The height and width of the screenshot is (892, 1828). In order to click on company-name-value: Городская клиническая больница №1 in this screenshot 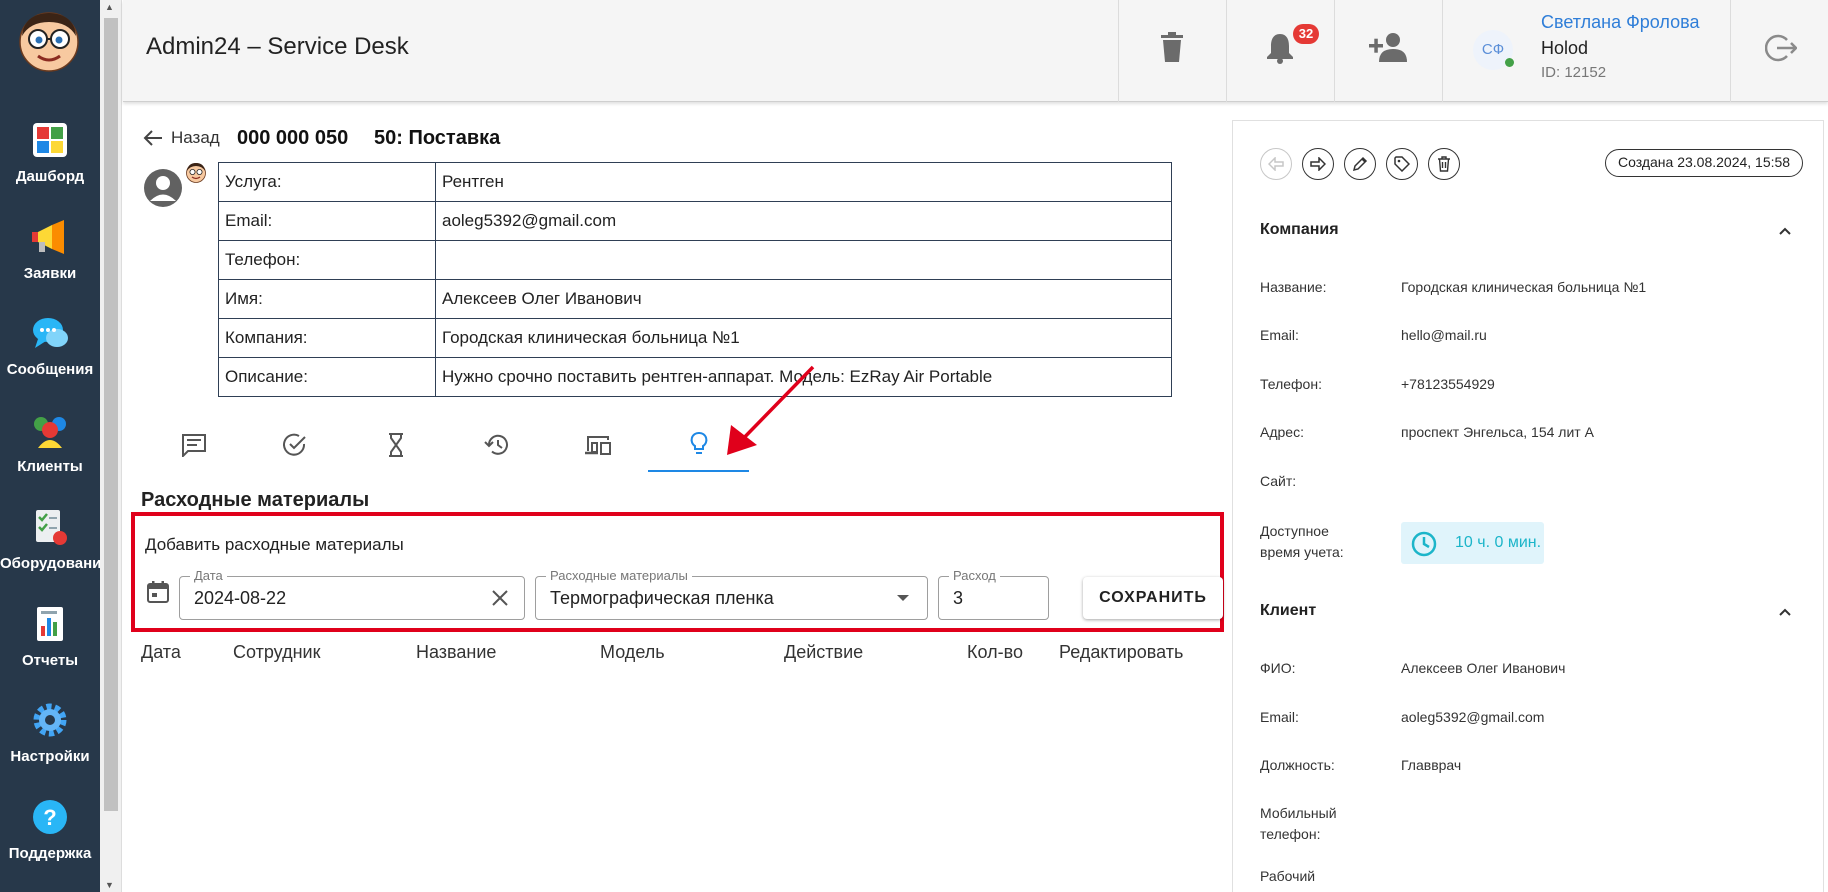, I will do `click(1524, 287)`.